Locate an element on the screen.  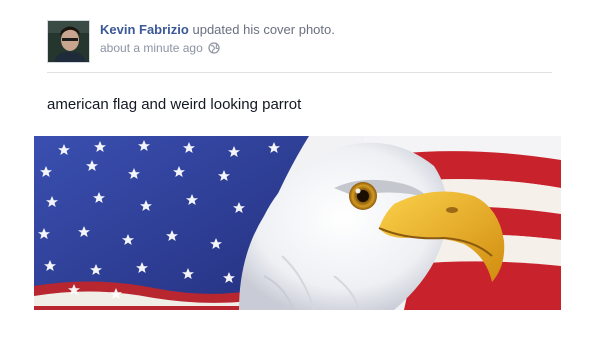
avatar is located at coordinates (68, 41).